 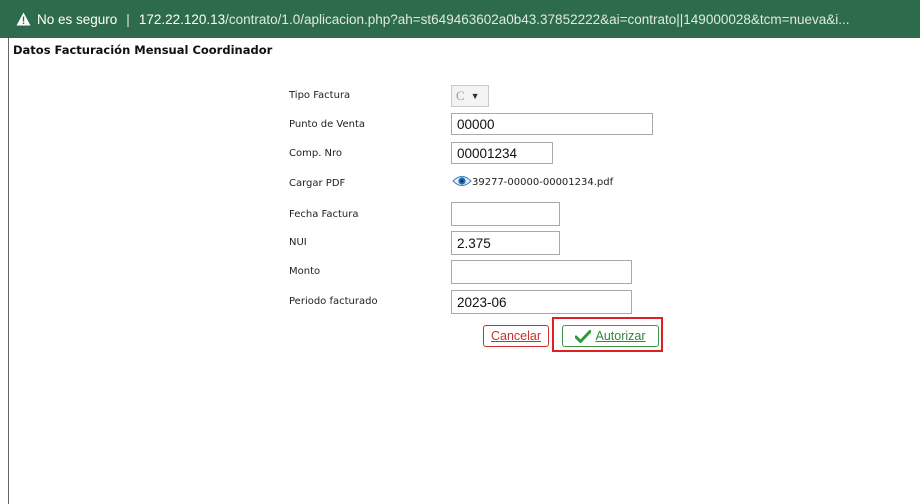 What do you see at coordinates (541, 272) in the screenshot?
I see `monto-input` at bounding box center [541, 272].